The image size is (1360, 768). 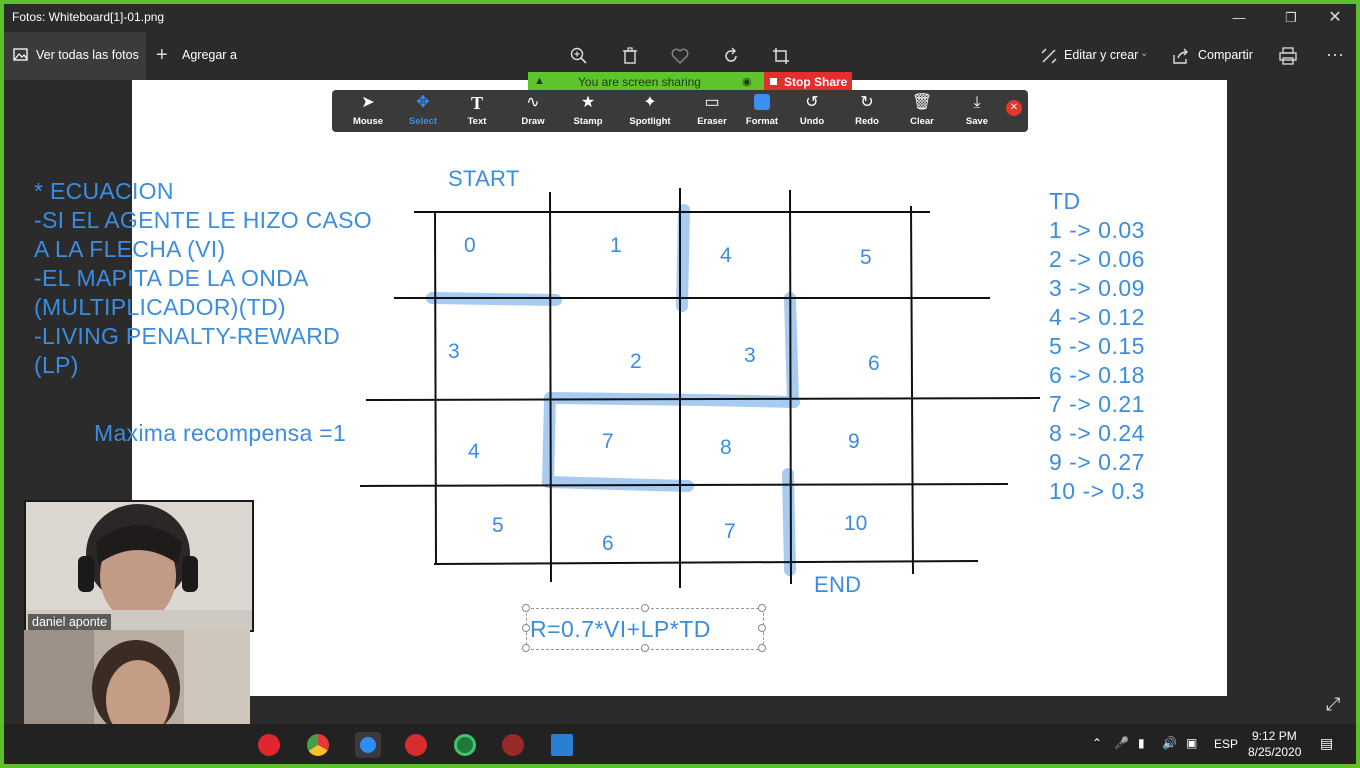 I want to click on grid-cell-value: 2, so click(x=636, y=361).